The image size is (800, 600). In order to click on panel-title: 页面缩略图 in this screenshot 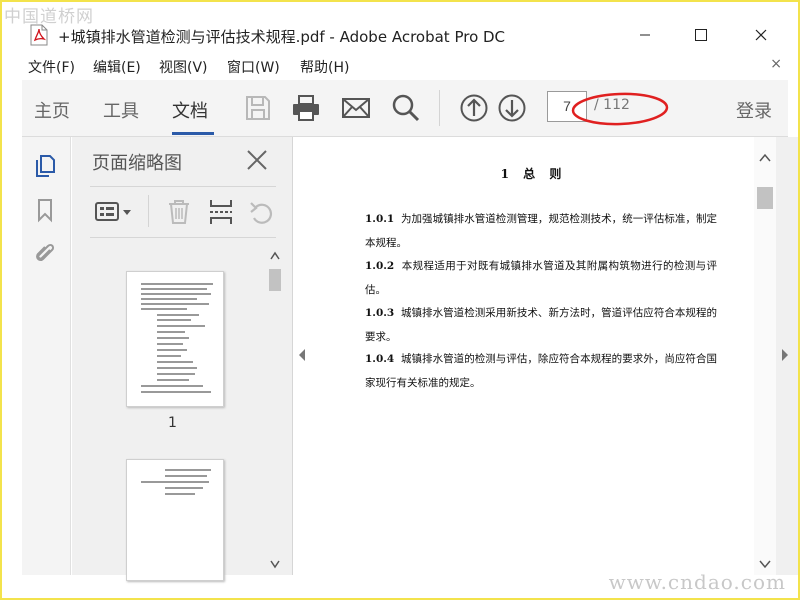, I will do `click(137, 163)`.